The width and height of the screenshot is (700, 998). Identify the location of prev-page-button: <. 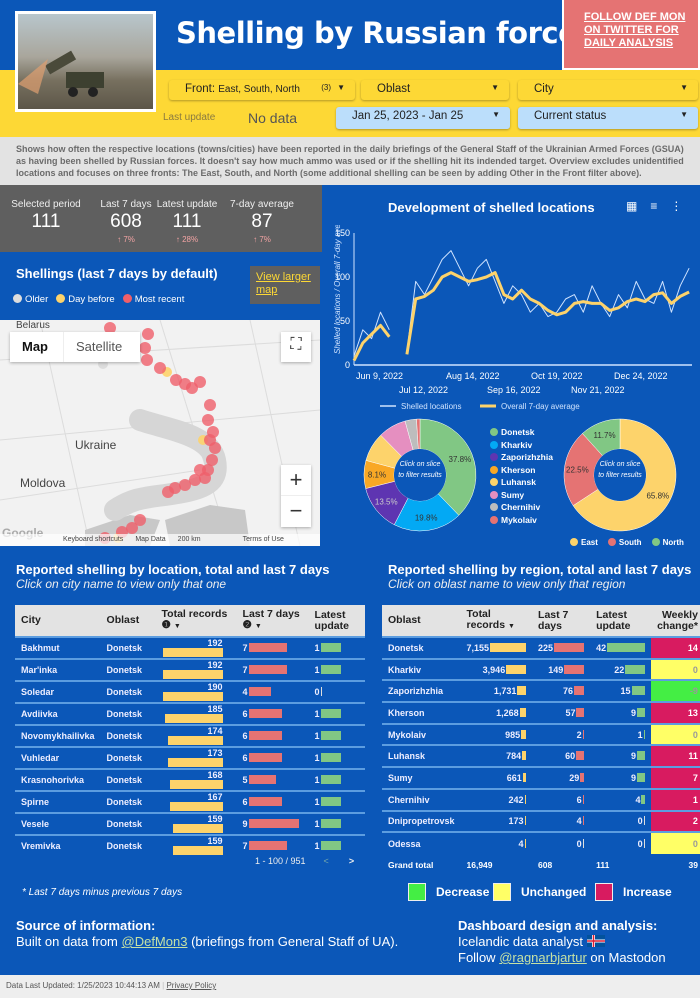
(326, 861).